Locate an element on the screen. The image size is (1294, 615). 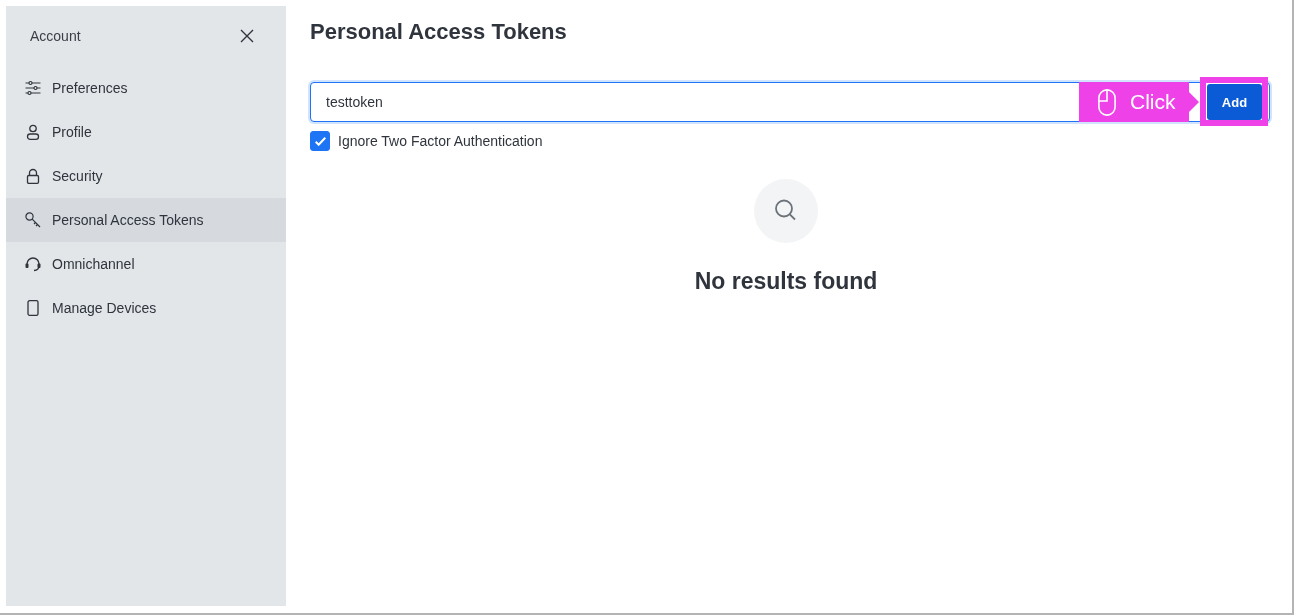
sidebar-item: Security is located at coordinates (146, 176).